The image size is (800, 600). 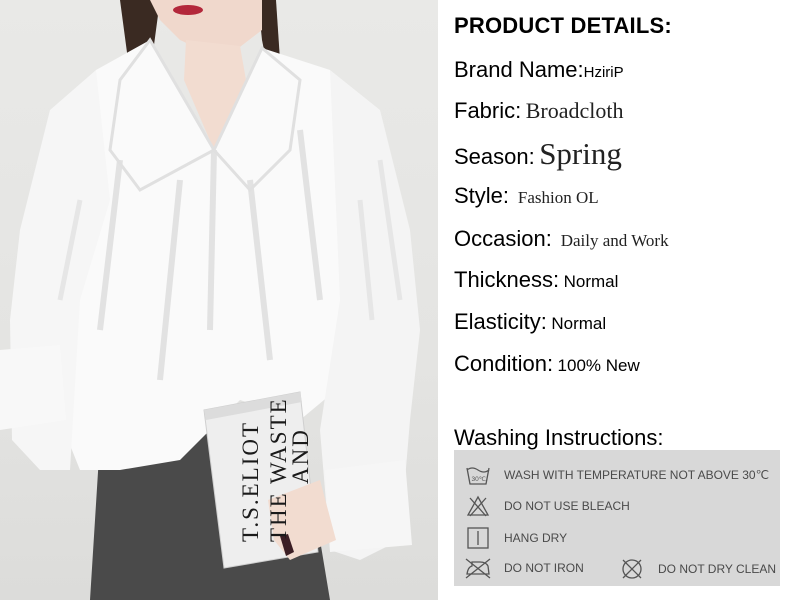 What do you see at coordinates (507, 279) in the screenshot?
I see `thickness-label: Thickness:` at bounding box center [507, 279].